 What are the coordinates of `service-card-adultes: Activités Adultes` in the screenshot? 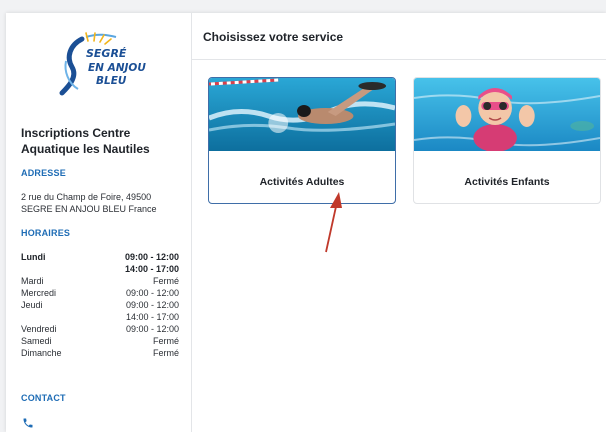 It's located at (302, 140).